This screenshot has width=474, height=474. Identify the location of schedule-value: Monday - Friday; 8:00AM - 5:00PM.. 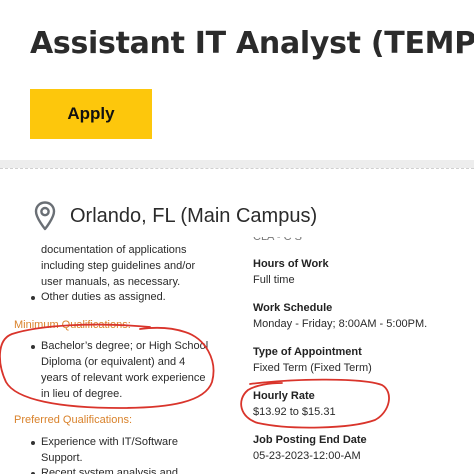
(340, 324).